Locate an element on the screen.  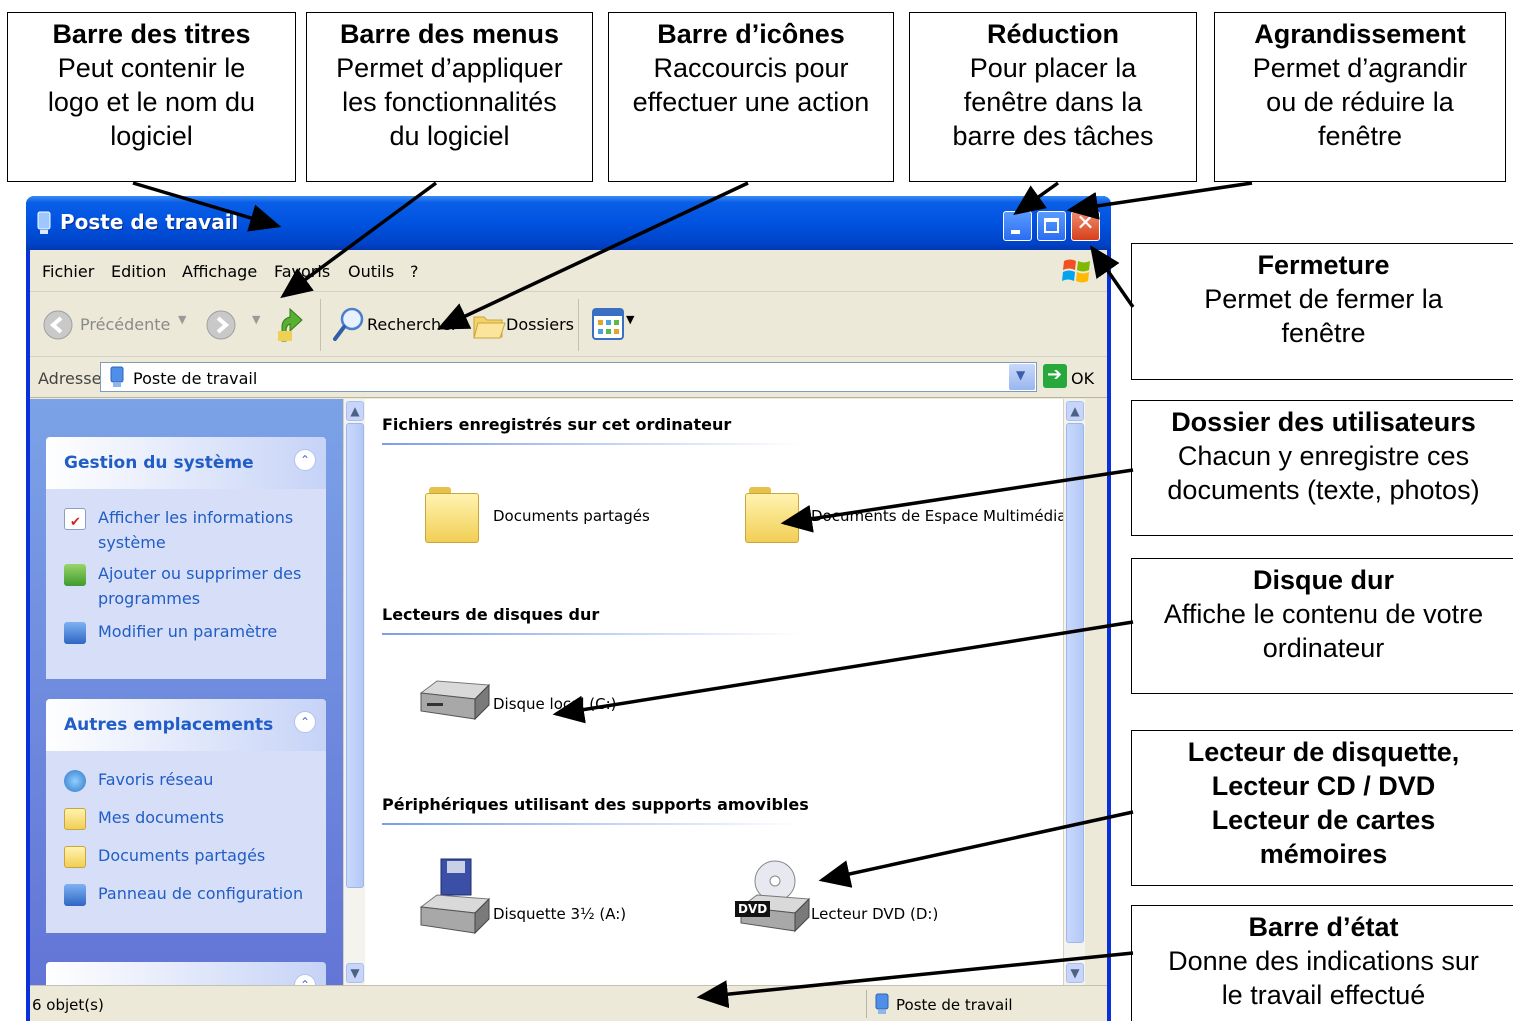
maximize-button is located at coordinates (1051, 226).